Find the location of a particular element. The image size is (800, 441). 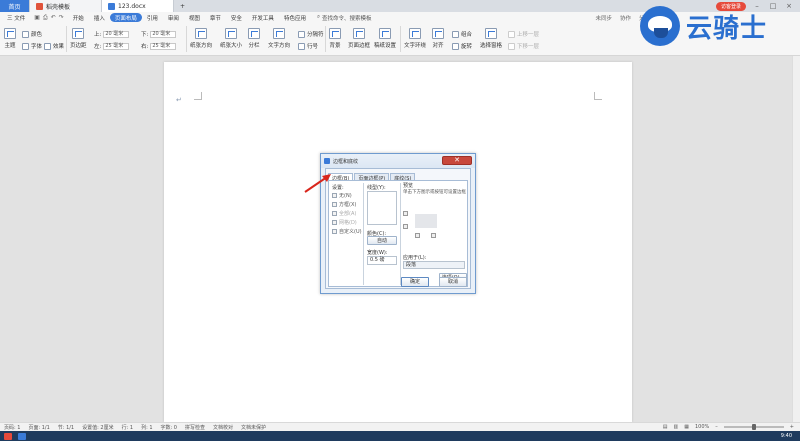

orientation-label: 纸张方向 is located at coordinates (201, 46).